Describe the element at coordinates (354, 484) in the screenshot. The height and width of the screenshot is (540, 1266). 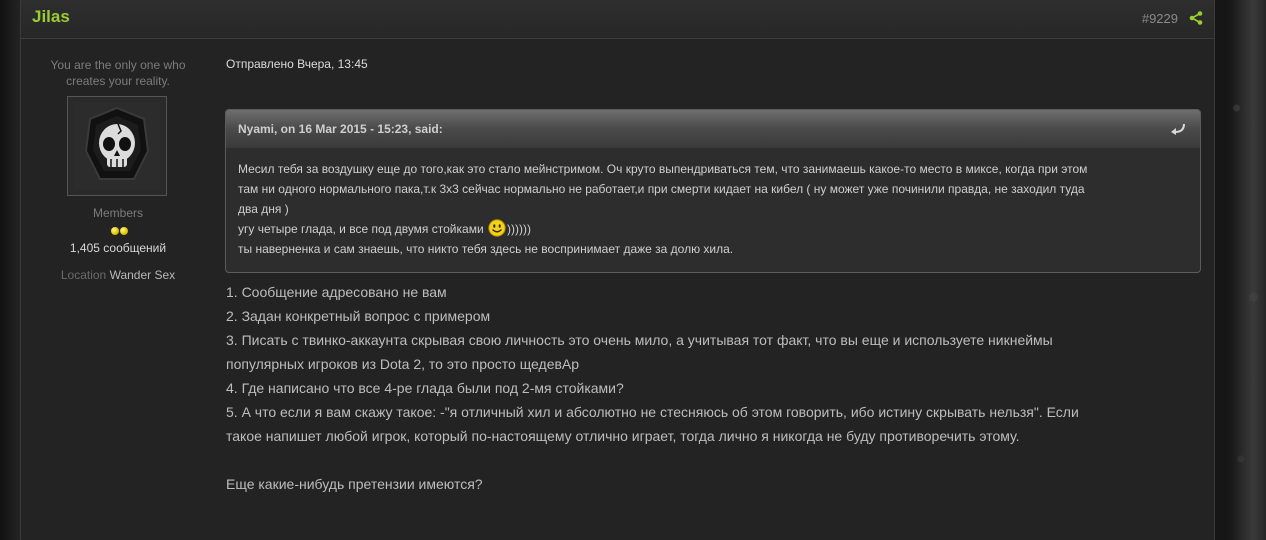
I see `post-line: Еще какие-нибудь претензии имеются?` at that location.